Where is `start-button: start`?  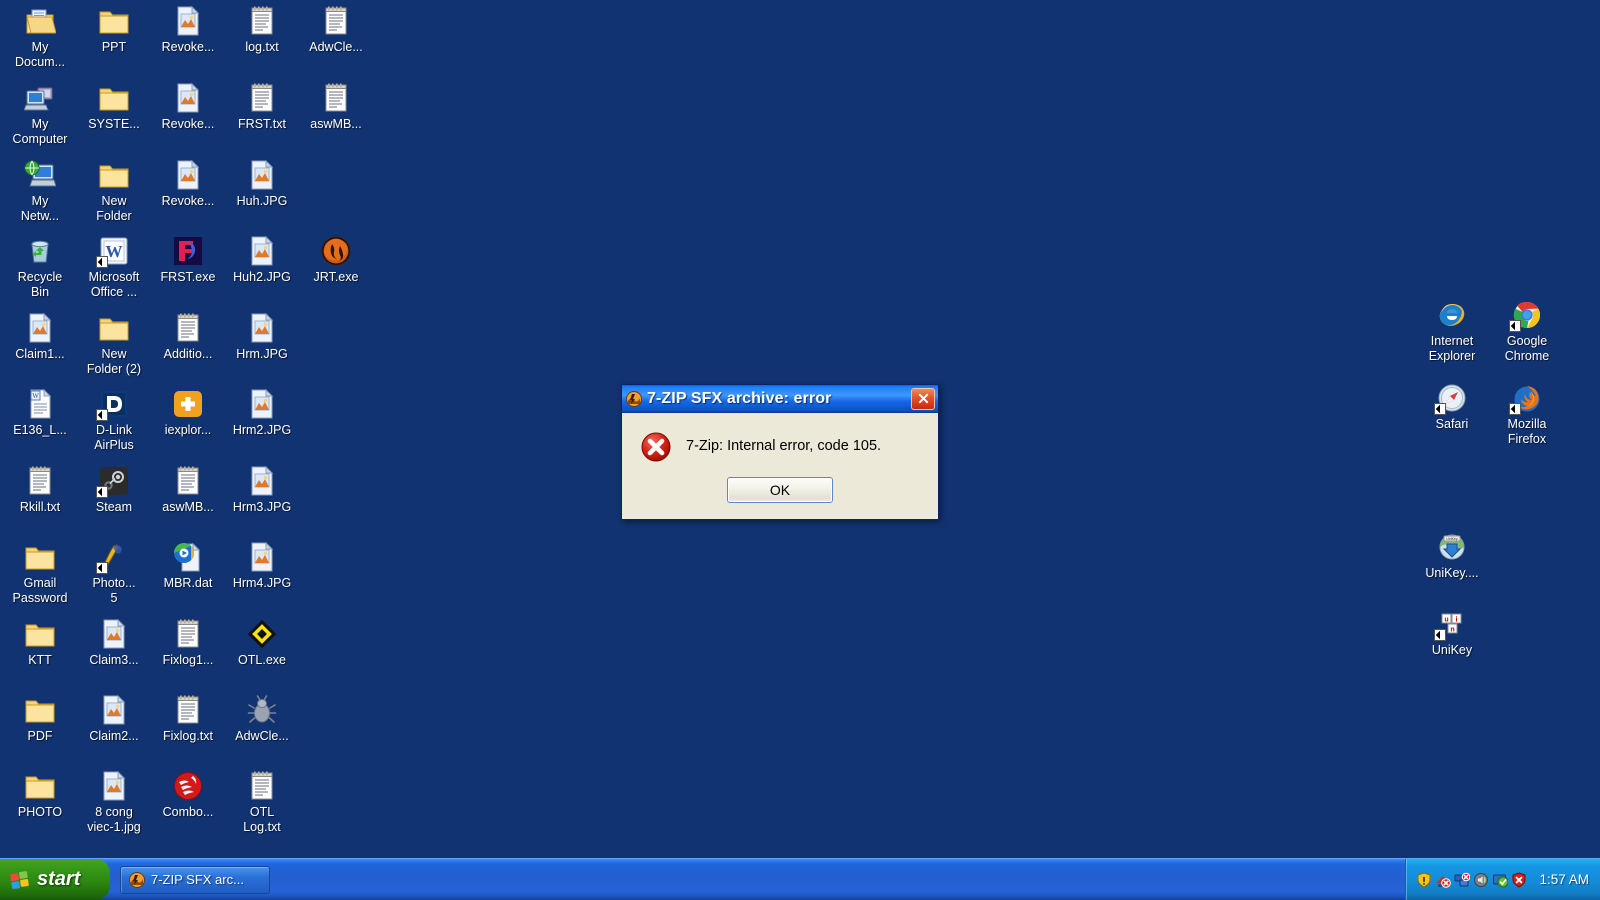
start-button: start is located at coordinates (55, 879).